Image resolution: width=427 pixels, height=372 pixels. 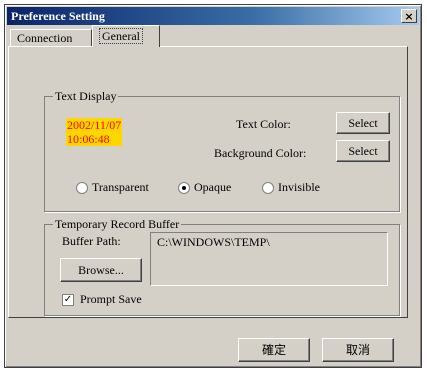 What do you see at coordinates (94, 125) in the screenshot?
I see `timestamp-date: 2002/11/07` at bounding box center [94, 125].